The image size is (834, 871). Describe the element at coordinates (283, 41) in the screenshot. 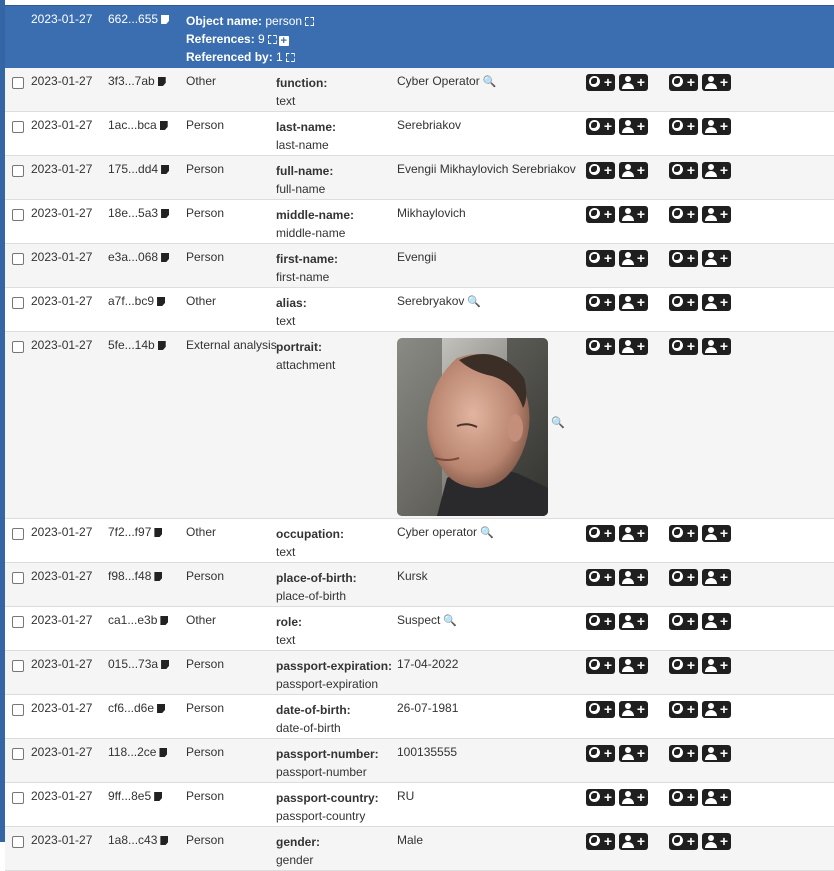

I see `add-reference-icon: +` at that location.